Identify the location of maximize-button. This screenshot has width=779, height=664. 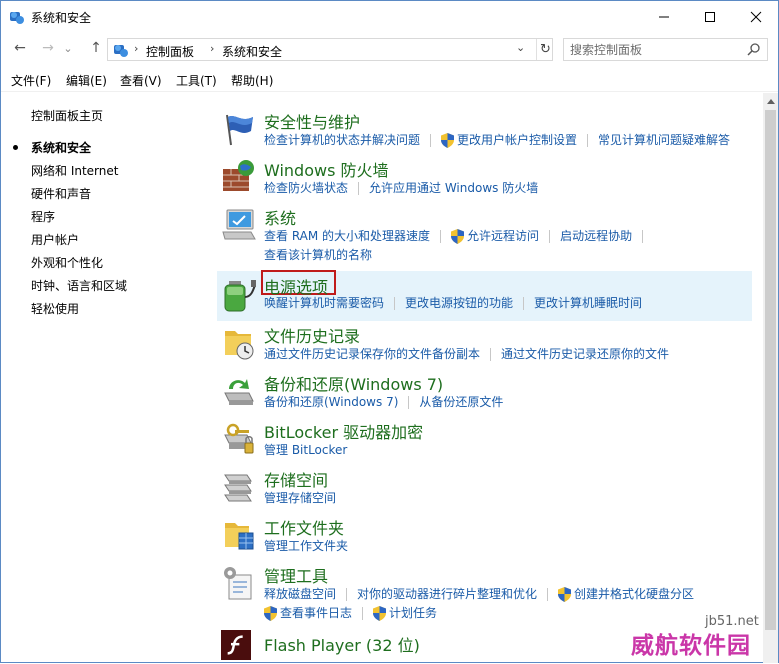
(710, 16).